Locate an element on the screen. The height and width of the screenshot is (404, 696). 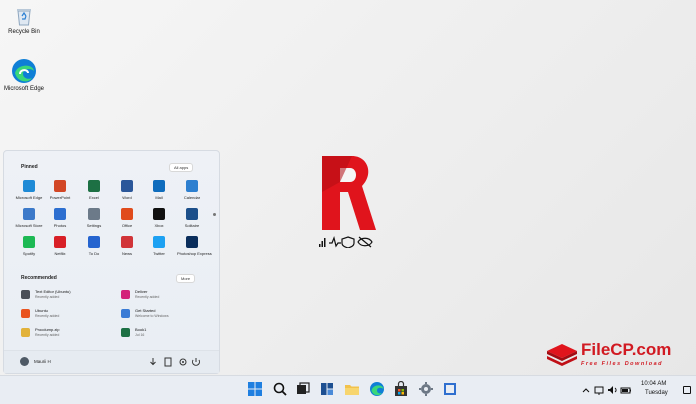
file-explorer-icon is located at coordinates (352, 389).